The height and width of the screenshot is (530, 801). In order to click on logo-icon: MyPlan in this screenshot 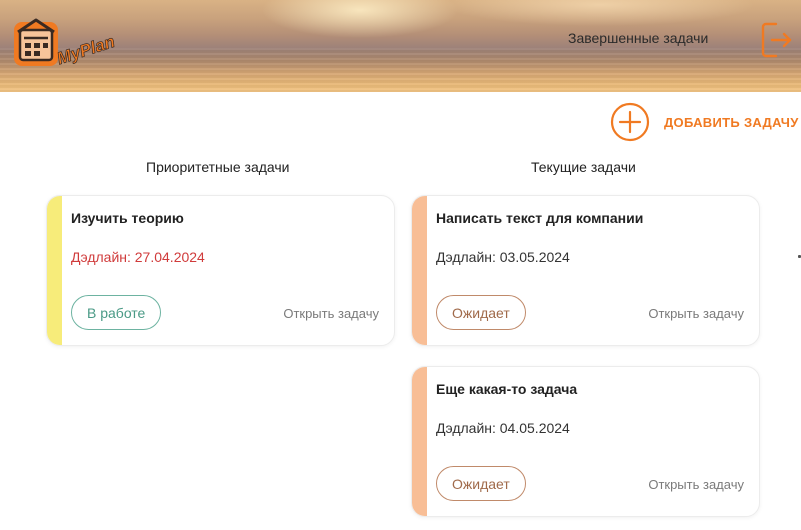, I will do `click(65, 43)`.